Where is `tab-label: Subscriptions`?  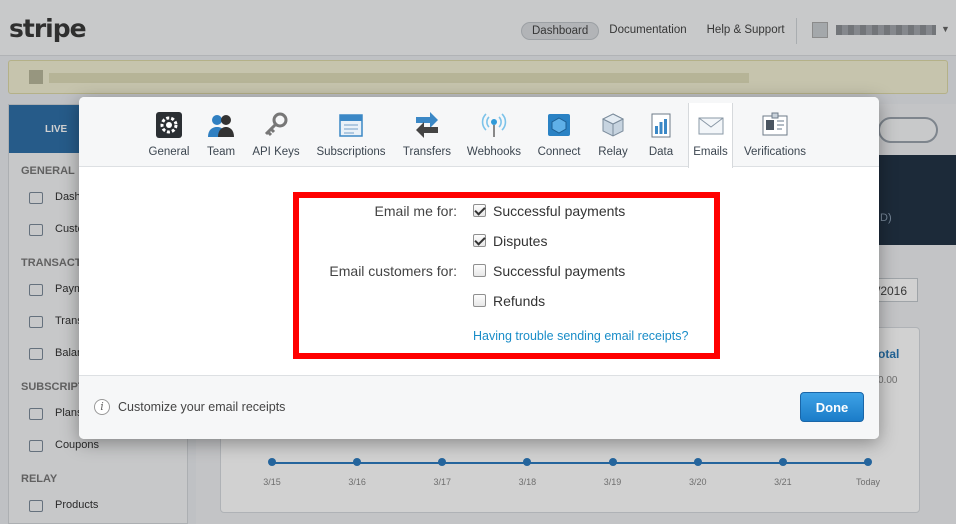 tab-label: Subscriptions is located at coordinates (351, 152).